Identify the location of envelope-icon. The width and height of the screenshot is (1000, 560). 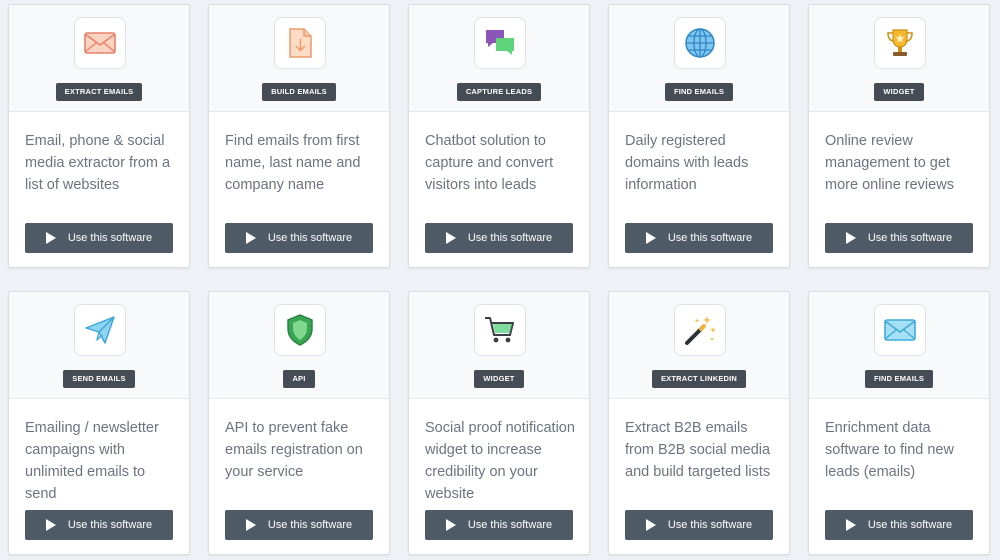
(100, 43).